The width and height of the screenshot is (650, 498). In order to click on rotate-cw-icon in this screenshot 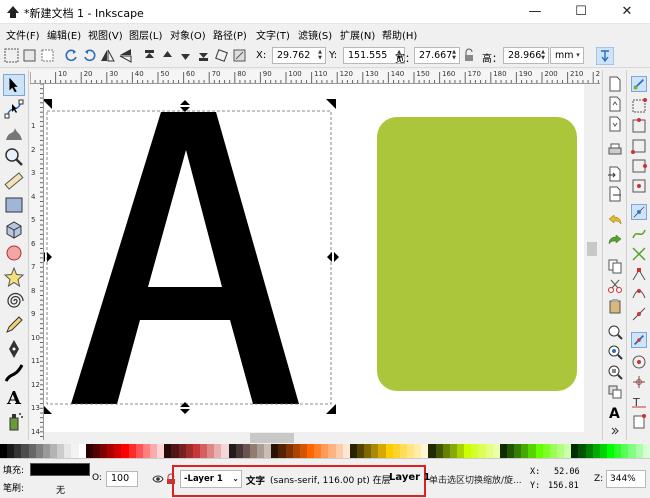, I will do `click(89, 55)`.